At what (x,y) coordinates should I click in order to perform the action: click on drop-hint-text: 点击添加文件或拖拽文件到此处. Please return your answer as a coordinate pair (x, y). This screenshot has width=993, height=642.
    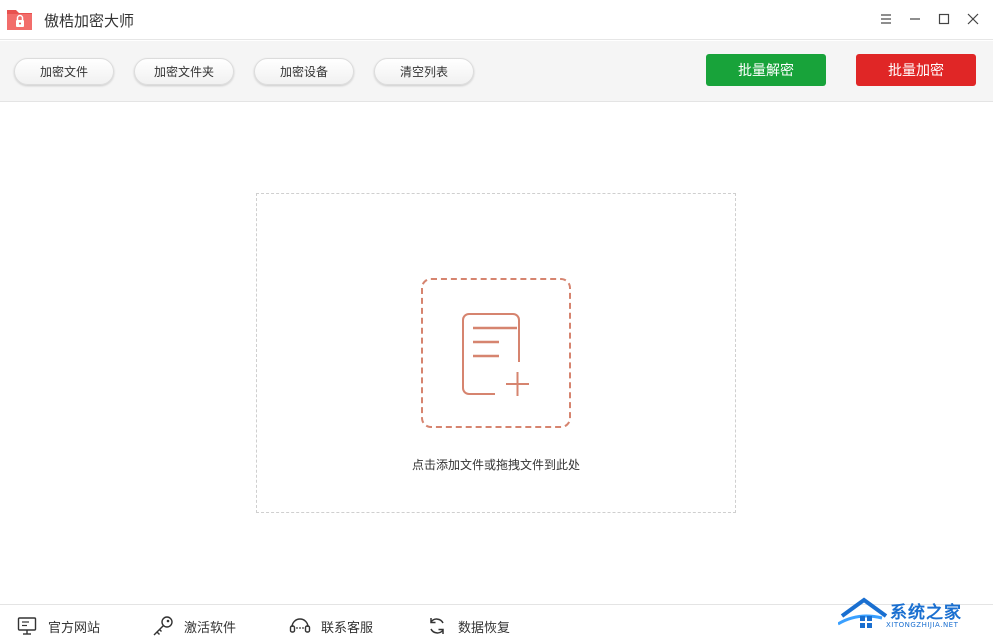
    Looking at the image, I should click on (495, 465).